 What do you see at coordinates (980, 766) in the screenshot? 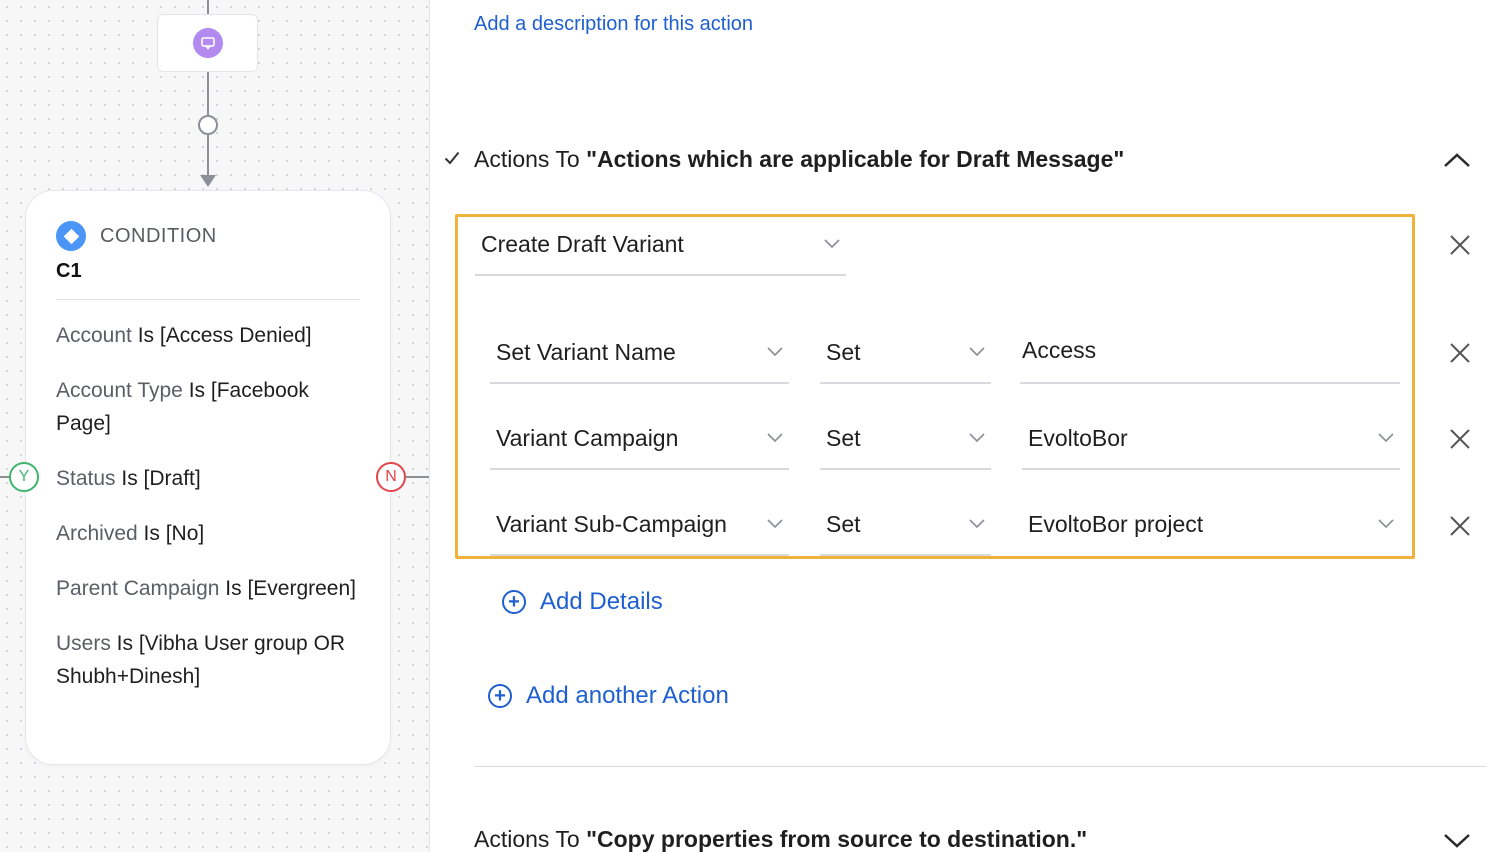
I see `section-divider` at bounding box center [980, 766].